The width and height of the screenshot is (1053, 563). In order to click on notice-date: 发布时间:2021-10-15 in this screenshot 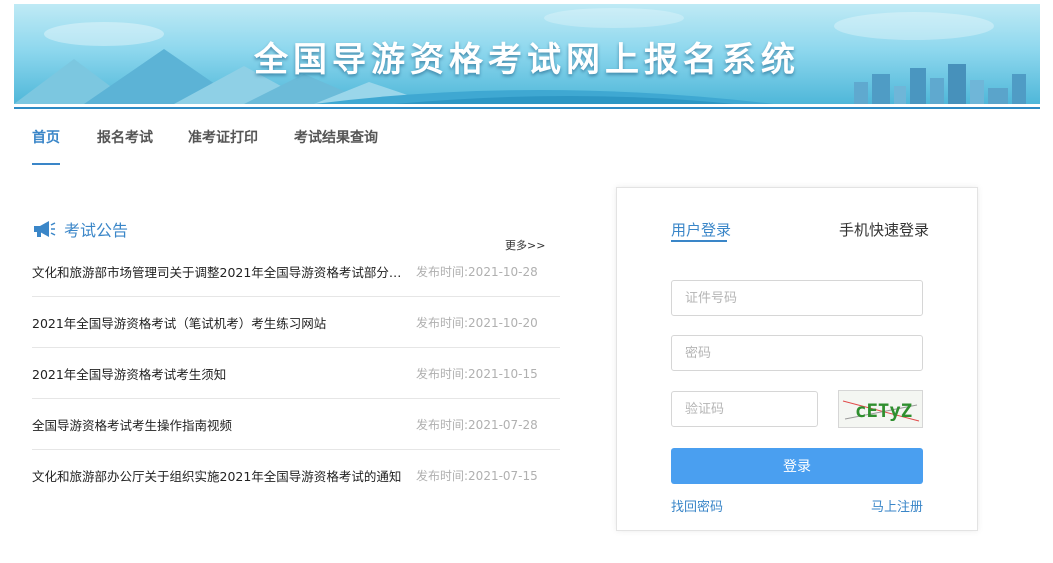, I will do `click(477, 374)`.